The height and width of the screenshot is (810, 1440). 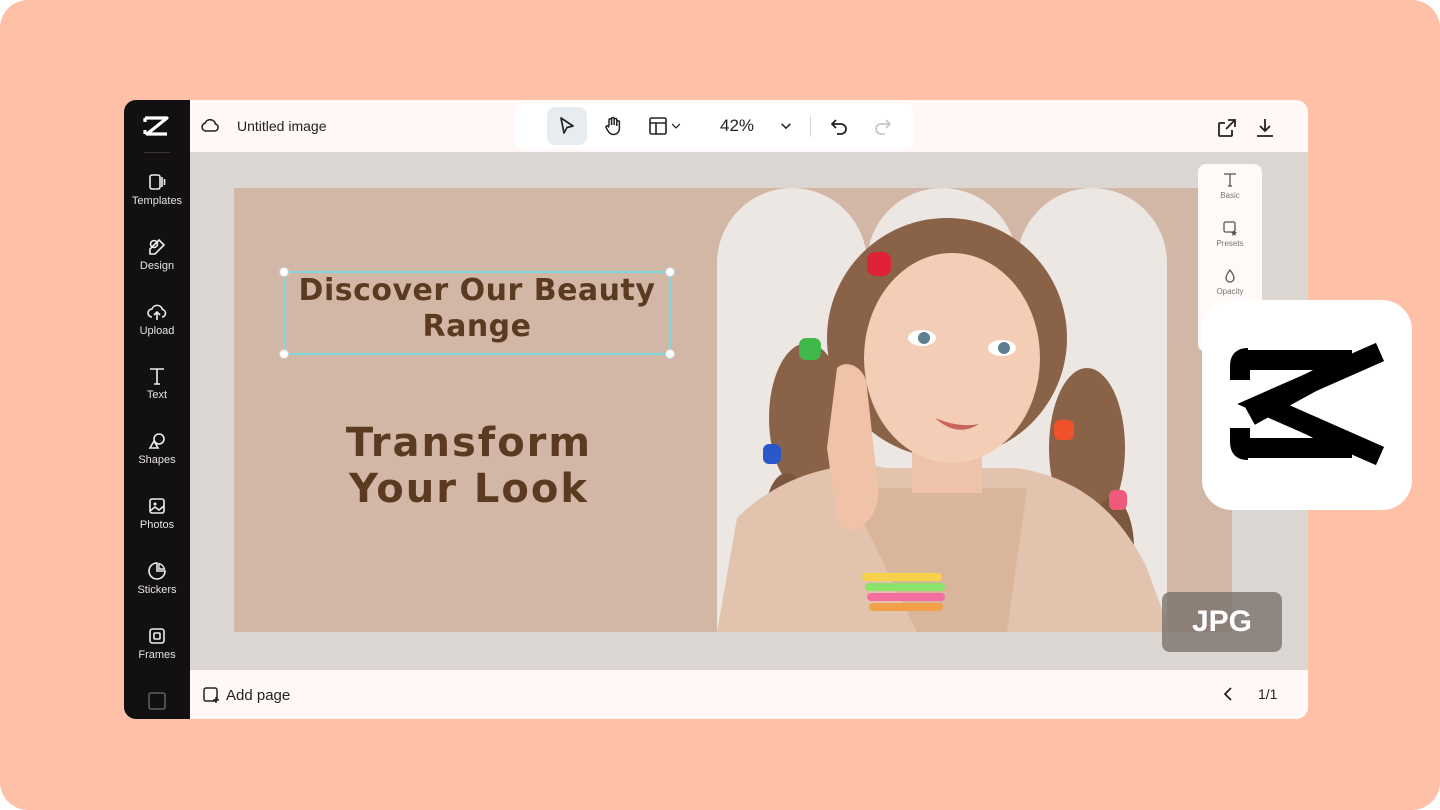 What do you see at coordinates (469, 443) in the screenshot?
I see `subheadline-line: Transform` at bounding box center [469, 443].